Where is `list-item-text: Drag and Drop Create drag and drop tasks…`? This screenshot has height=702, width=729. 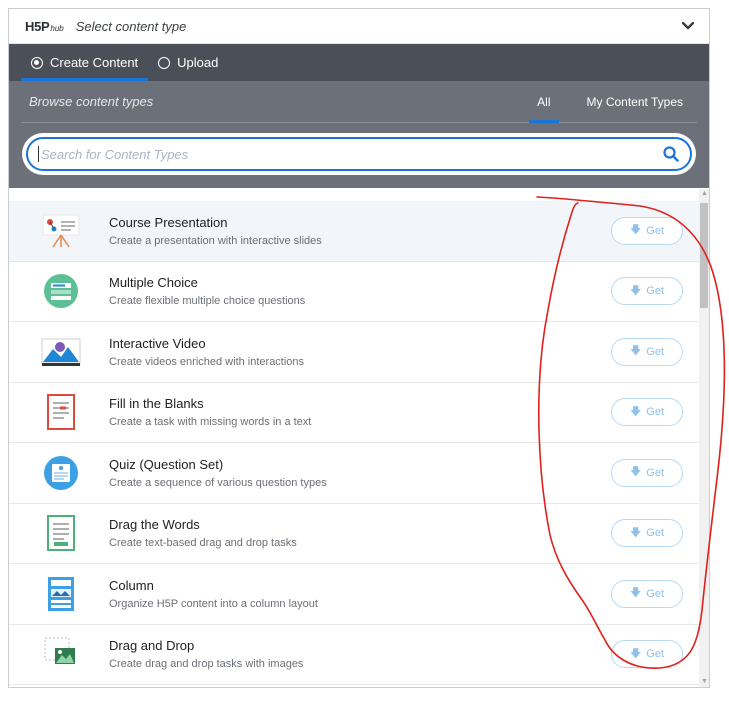 list-item-text: Drag and Drop Create drag and drop tasks… is located at coordinates (360, 654).